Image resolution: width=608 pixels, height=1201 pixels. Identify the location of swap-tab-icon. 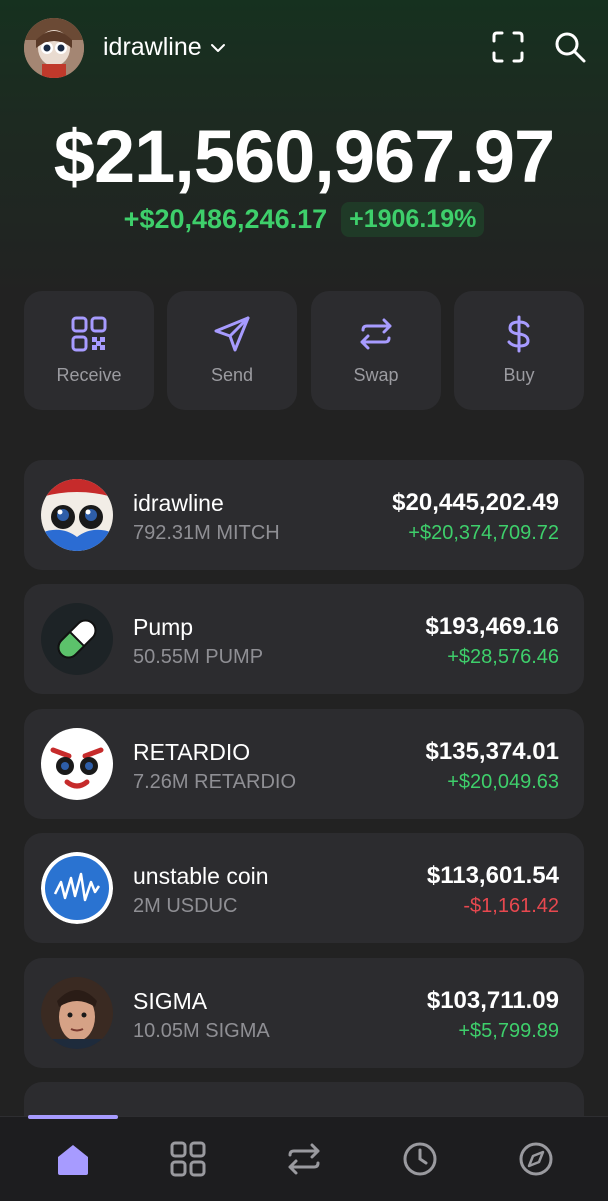
(304, 1159).